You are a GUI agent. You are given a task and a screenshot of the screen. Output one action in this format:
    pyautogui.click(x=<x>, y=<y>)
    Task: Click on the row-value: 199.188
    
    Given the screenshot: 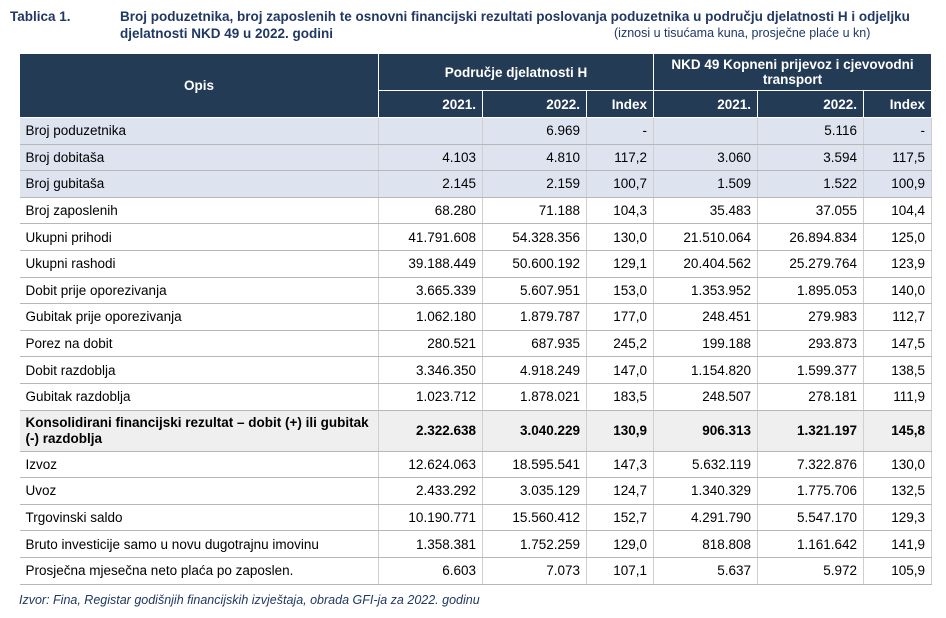 What is the action you would take?
    pyautogui.click(x=705, y=344)
    